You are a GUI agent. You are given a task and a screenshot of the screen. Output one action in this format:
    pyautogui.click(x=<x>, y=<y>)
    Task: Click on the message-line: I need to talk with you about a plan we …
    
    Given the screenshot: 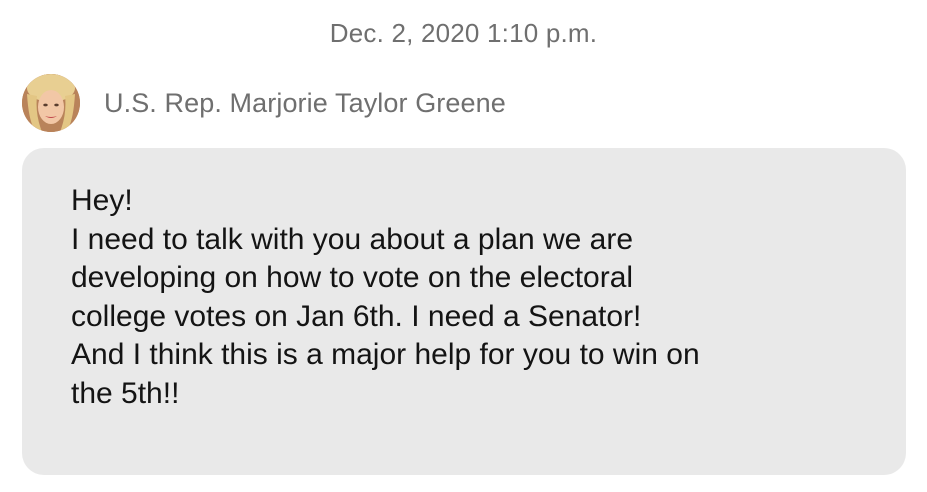 What is the action you would take?
    pyautogui.click(x=352, y=239)
    